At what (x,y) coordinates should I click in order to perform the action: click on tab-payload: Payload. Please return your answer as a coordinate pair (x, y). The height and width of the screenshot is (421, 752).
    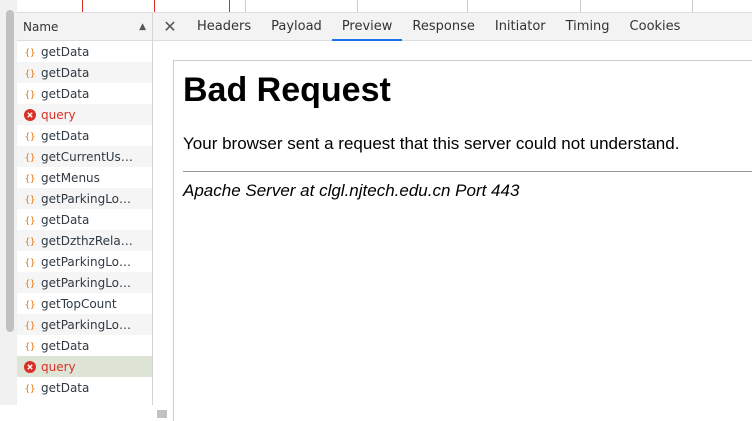
    Looking at the image, I should click on (296, 26).